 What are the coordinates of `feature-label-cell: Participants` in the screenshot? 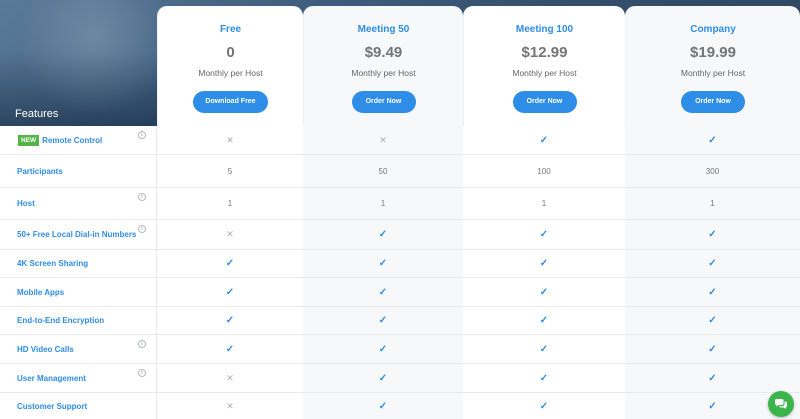 It's located at (78, 171).